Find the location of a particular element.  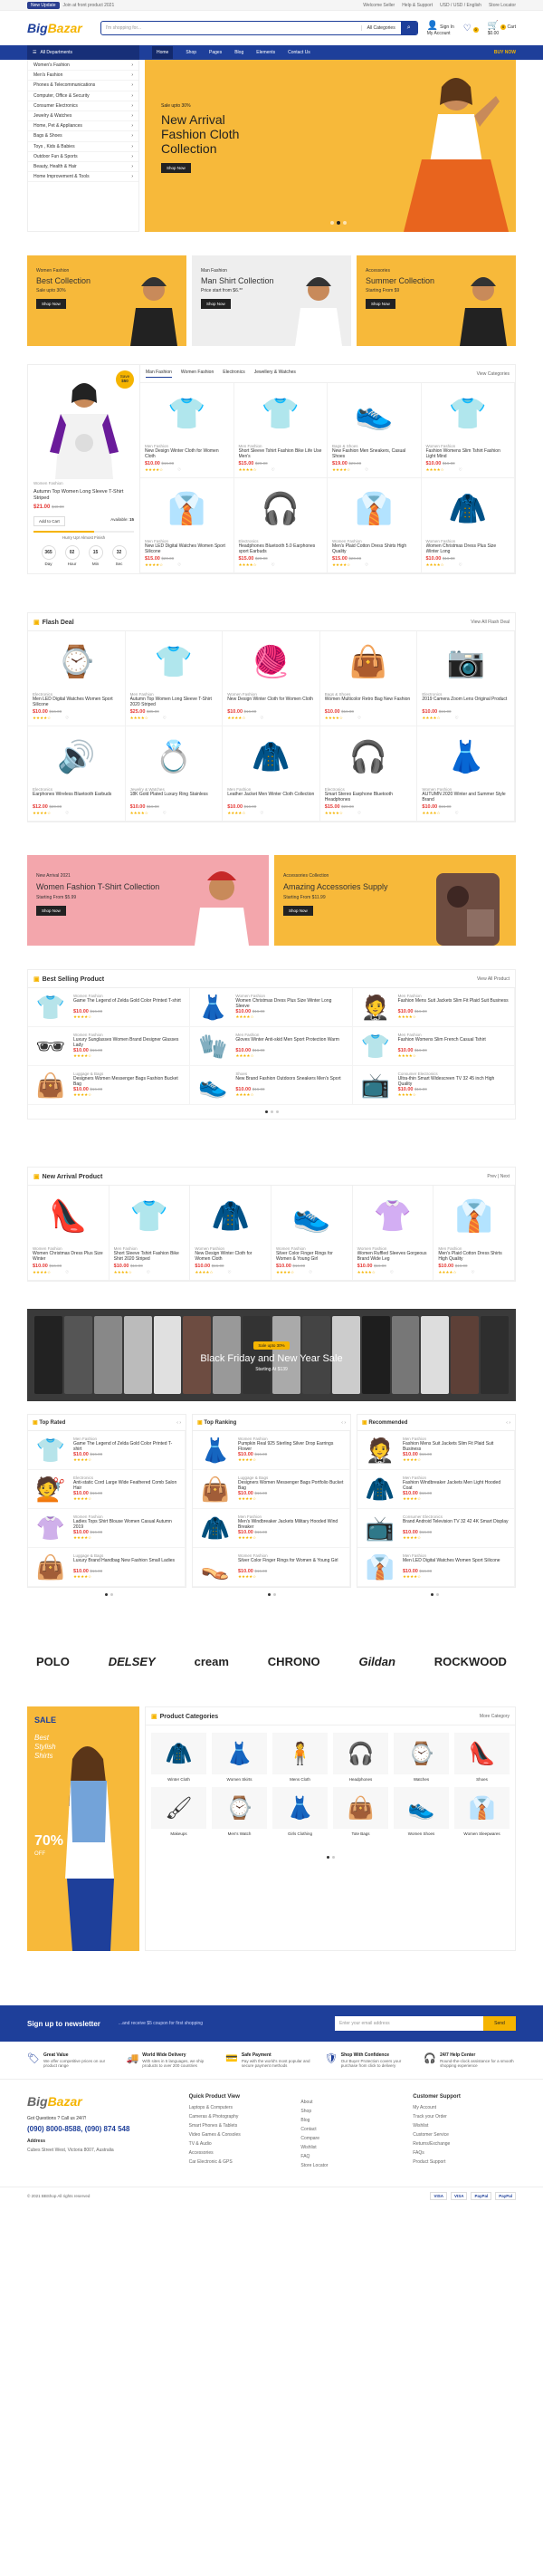

footer-link: Blog is located at coordinates (352, 2120).